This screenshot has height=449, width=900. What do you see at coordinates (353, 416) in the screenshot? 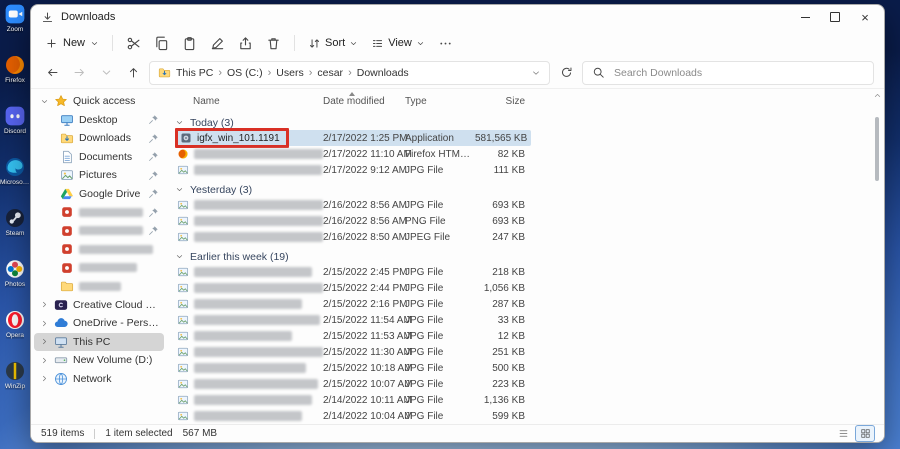
I see `file-row: 2/14/2022 10:04 AM JPG File 599 KB` at bounding box center [353, 416].